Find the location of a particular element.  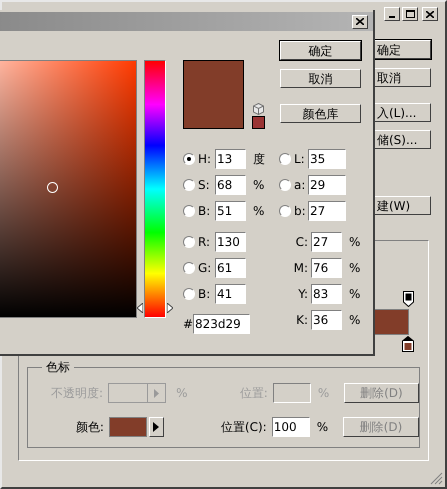

web-color-swatch is located at coordinates (258, 122).